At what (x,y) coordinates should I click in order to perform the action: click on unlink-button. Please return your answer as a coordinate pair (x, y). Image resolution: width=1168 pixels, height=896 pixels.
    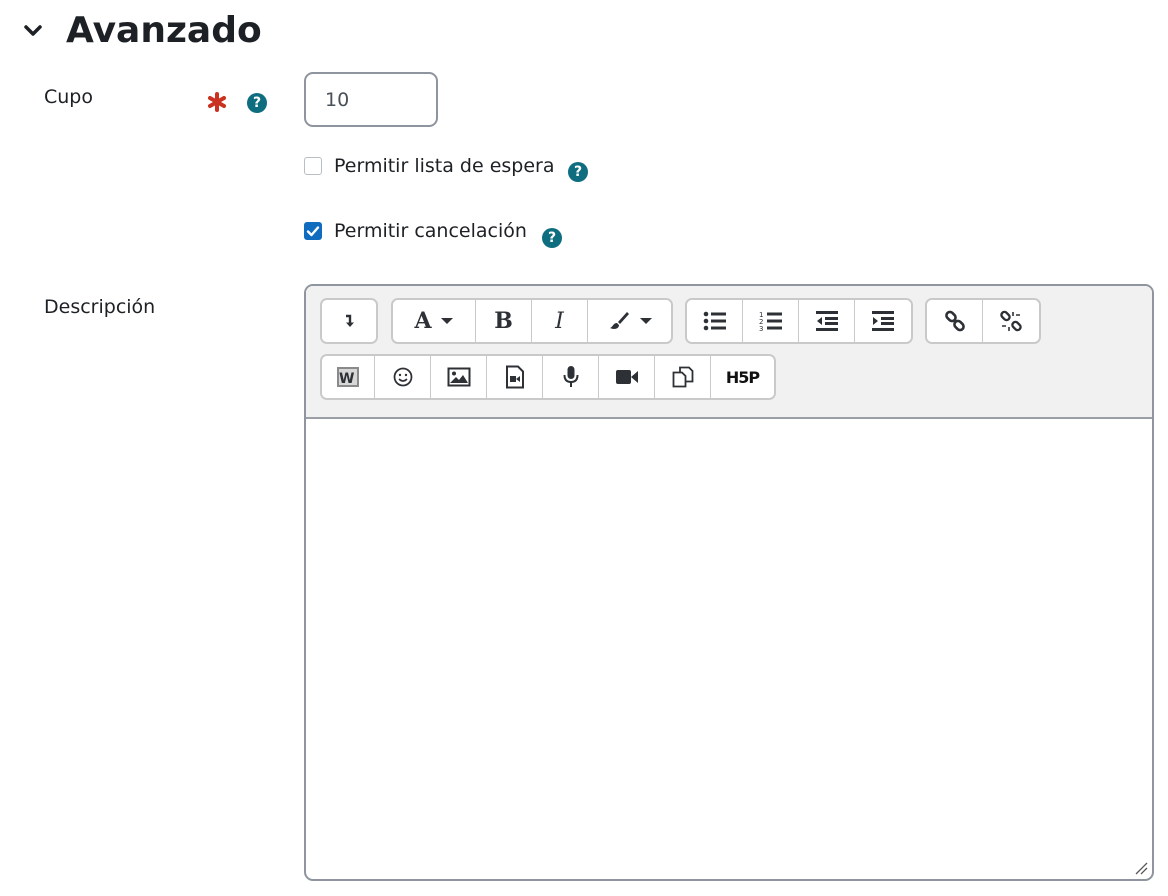
    Looking at the image, I should click on (1011, 321).